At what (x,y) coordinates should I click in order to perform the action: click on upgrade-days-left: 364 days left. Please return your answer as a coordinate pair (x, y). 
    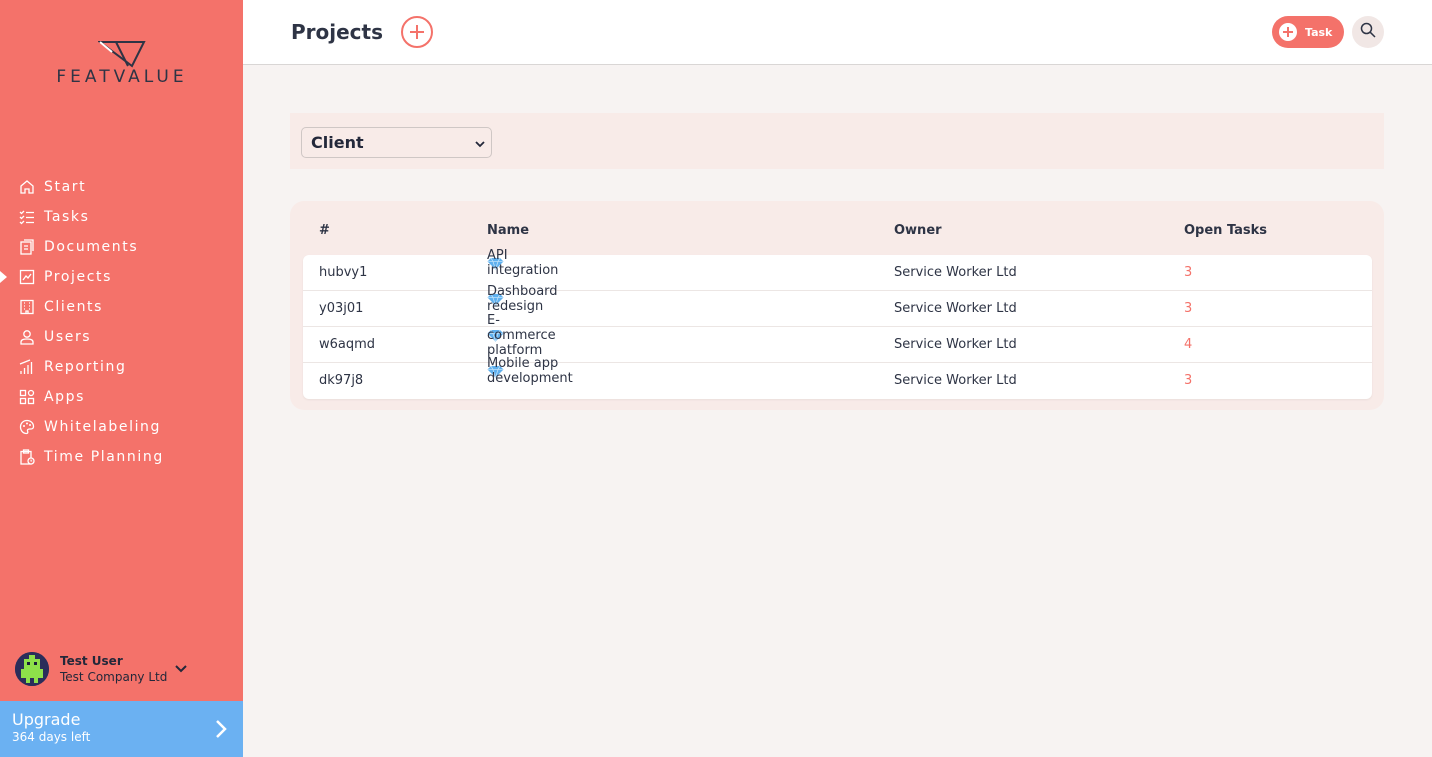
    Looking at the image, I should click on (51, 737).